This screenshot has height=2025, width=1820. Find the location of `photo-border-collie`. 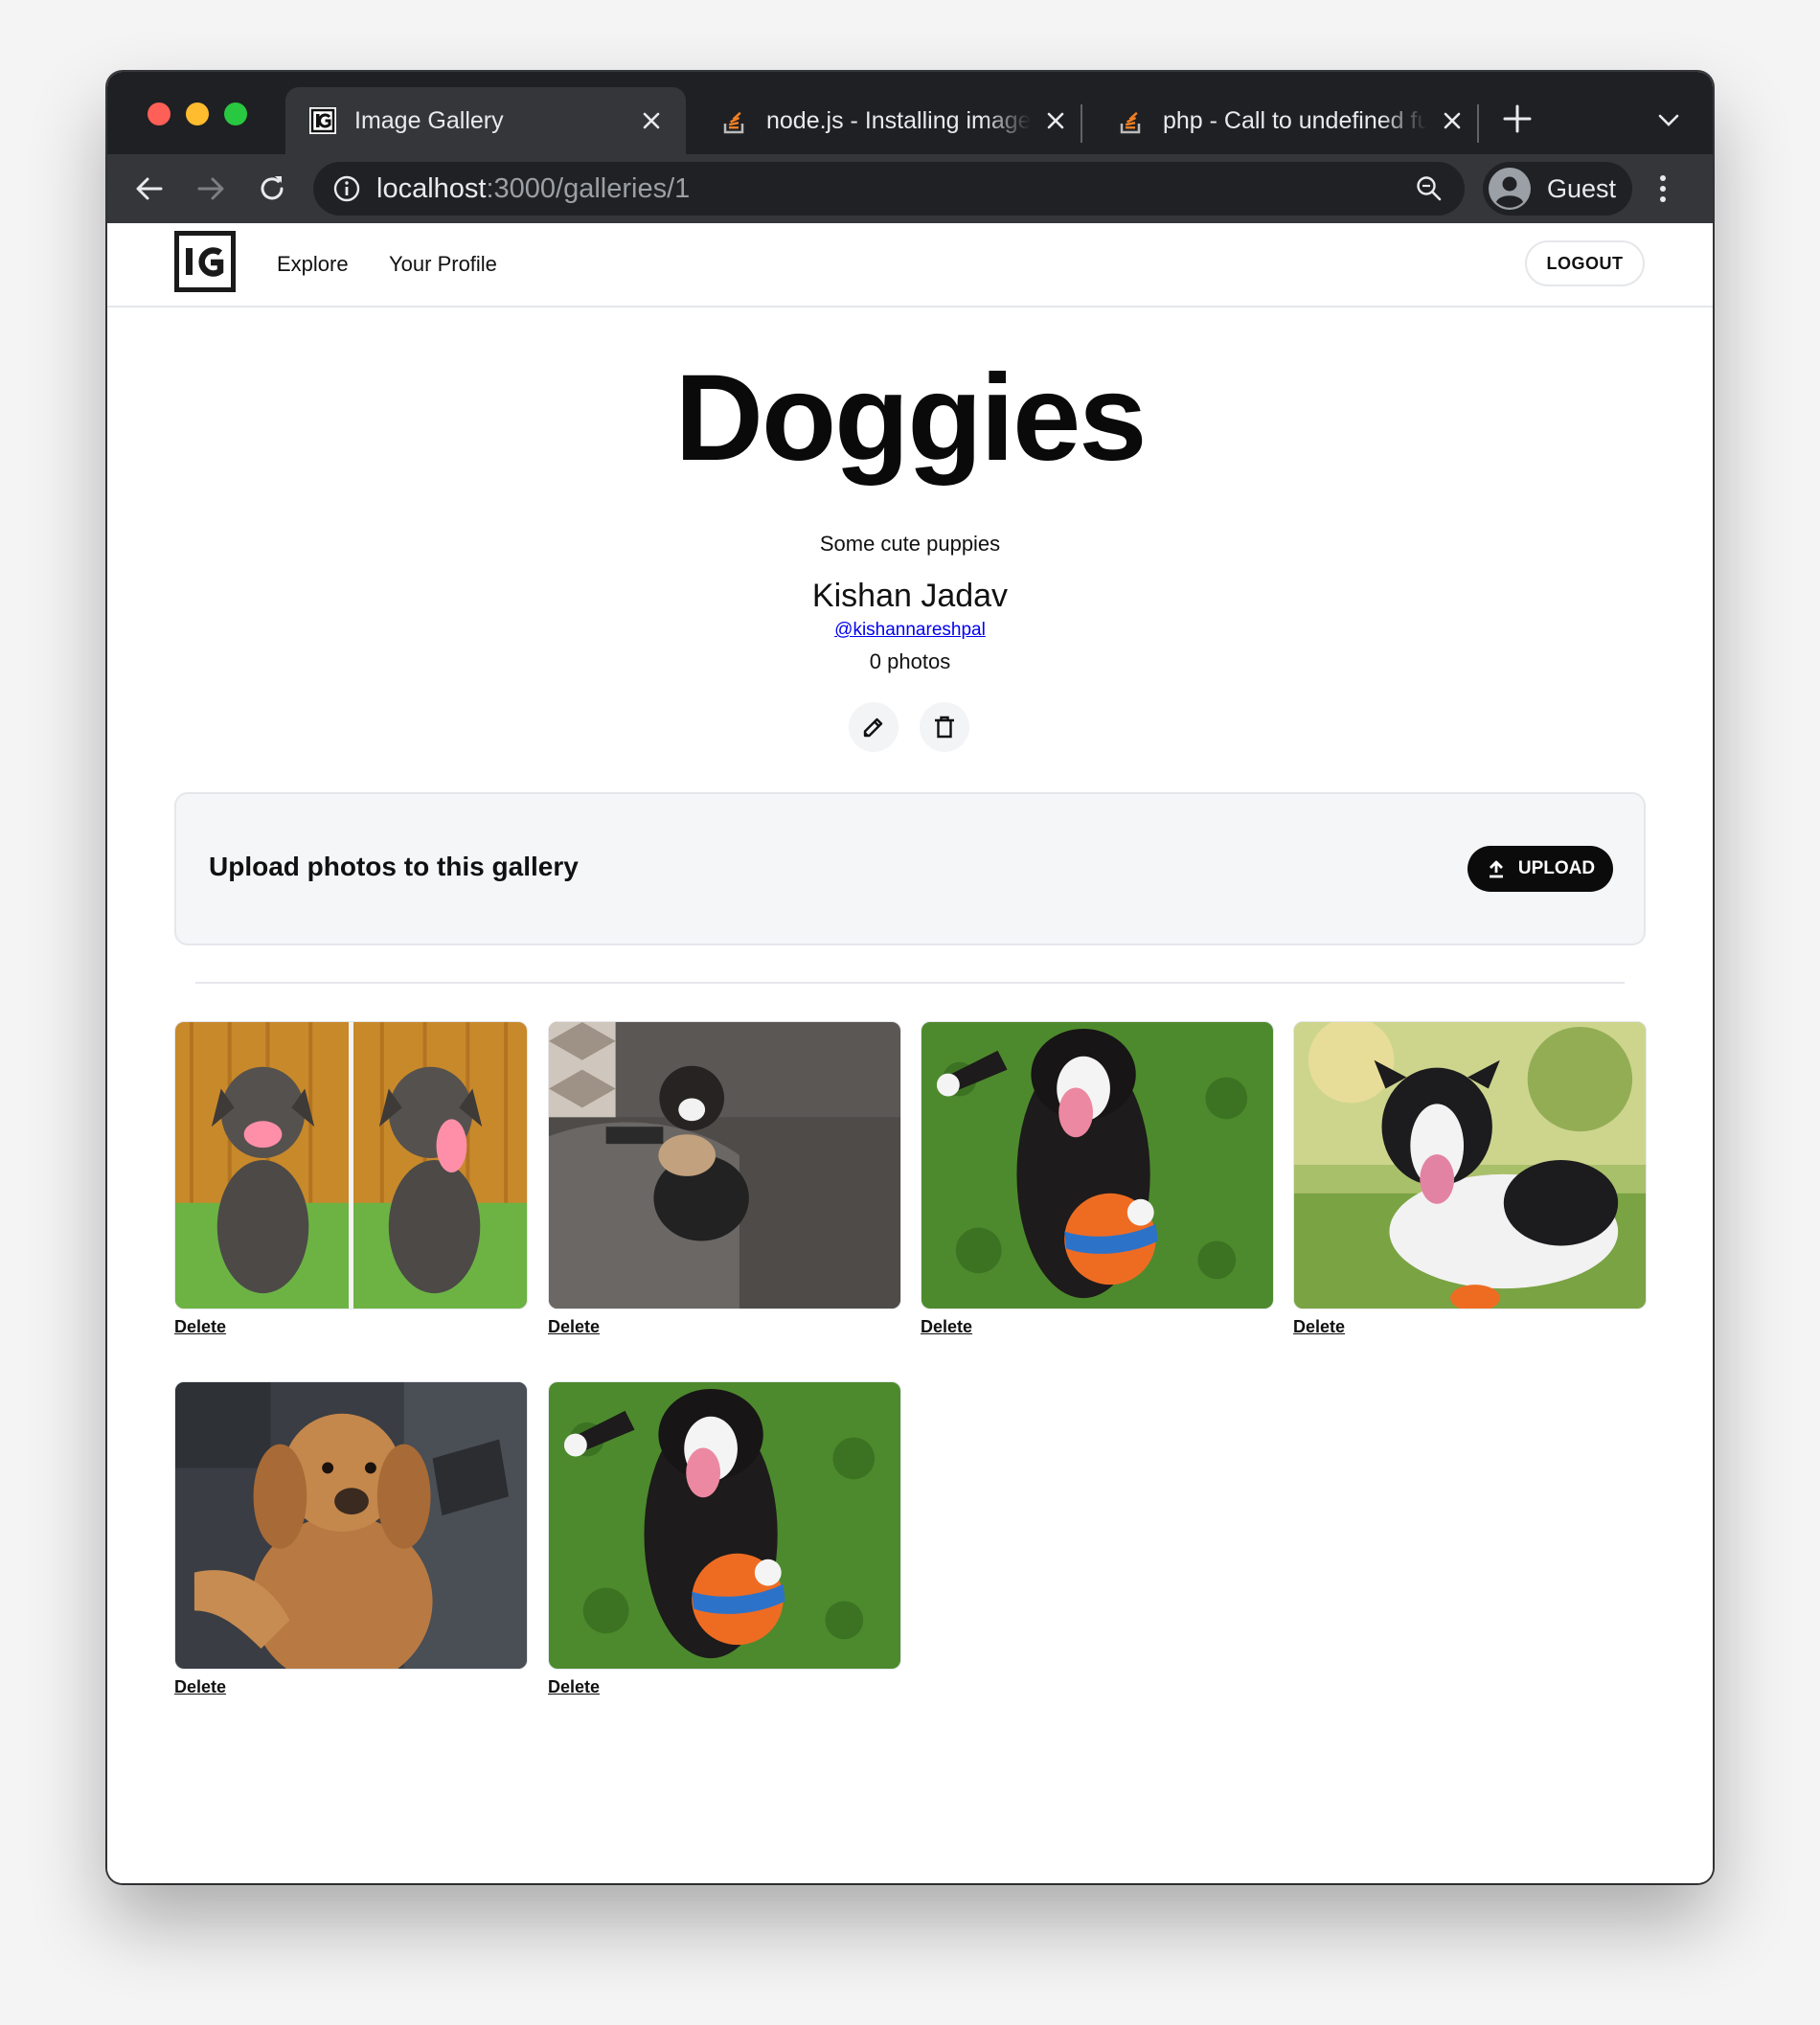

photo-border-collie is located at coordinates (1470, 1165).